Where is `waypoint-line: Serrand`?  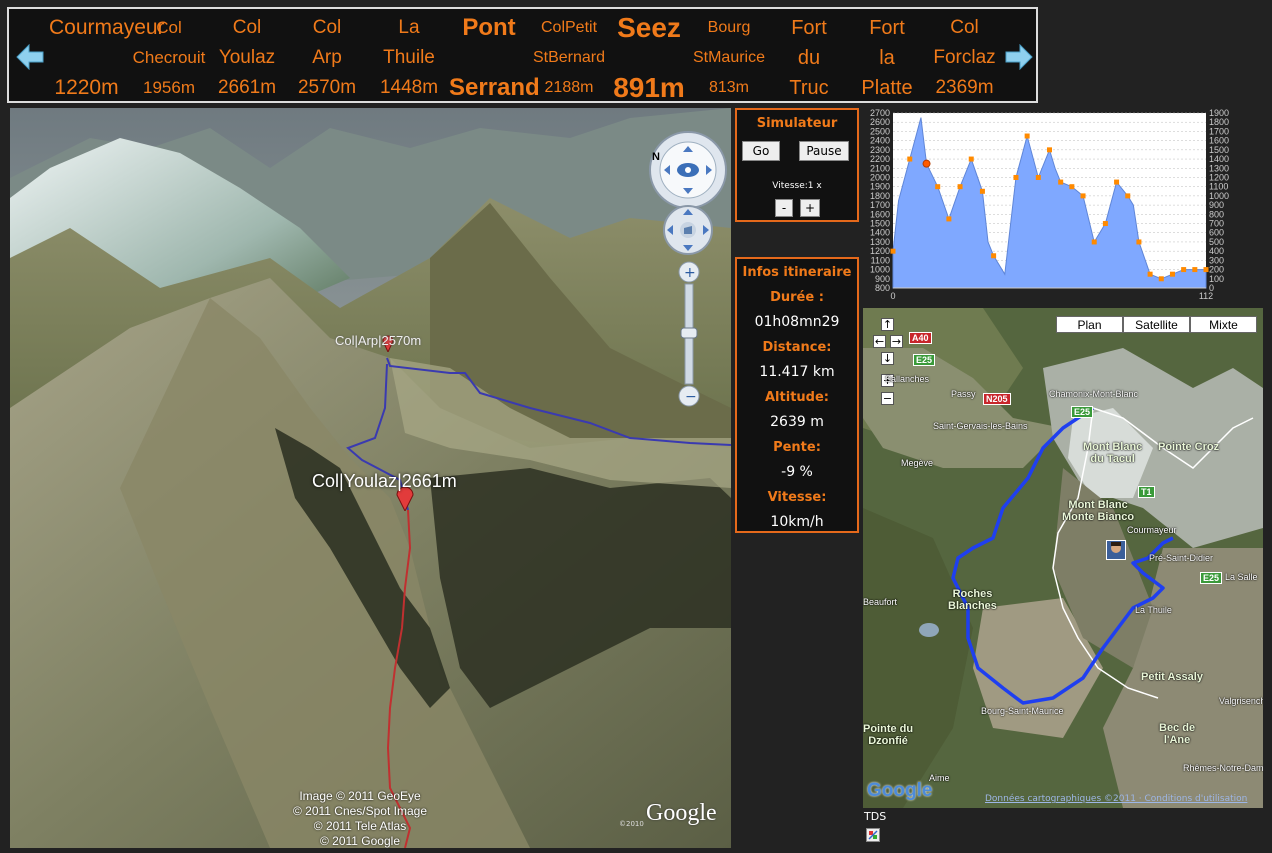 waypoint-line: Serrand is located at coordinates (494, 87).